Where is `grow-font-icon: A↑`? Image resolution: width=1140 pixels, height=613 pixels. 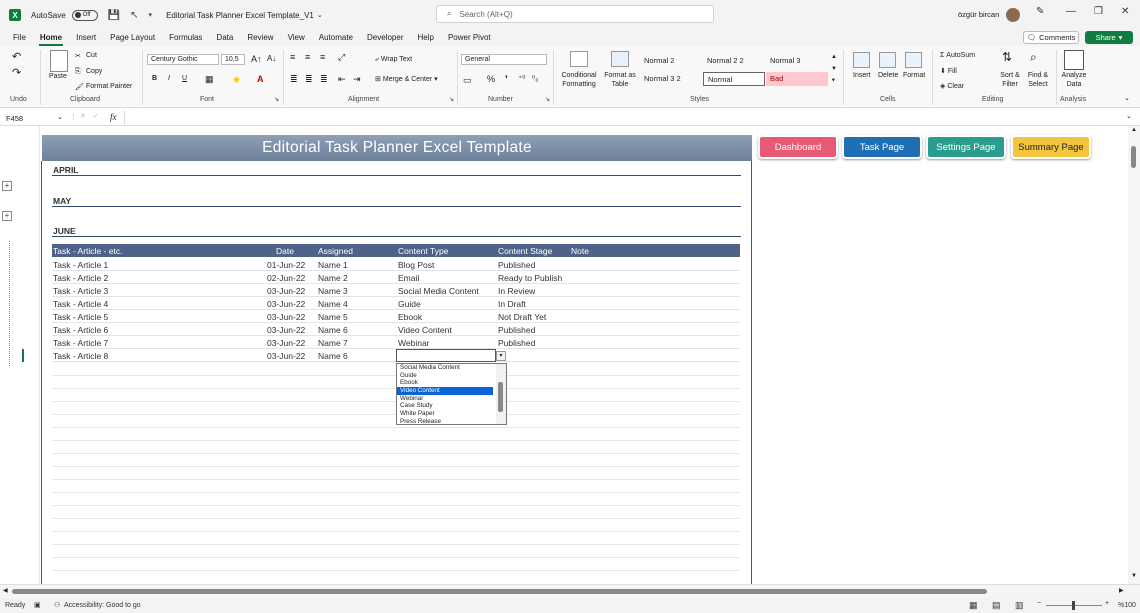
grow-font-icon: A↑ is located at coordinates (256, 59).